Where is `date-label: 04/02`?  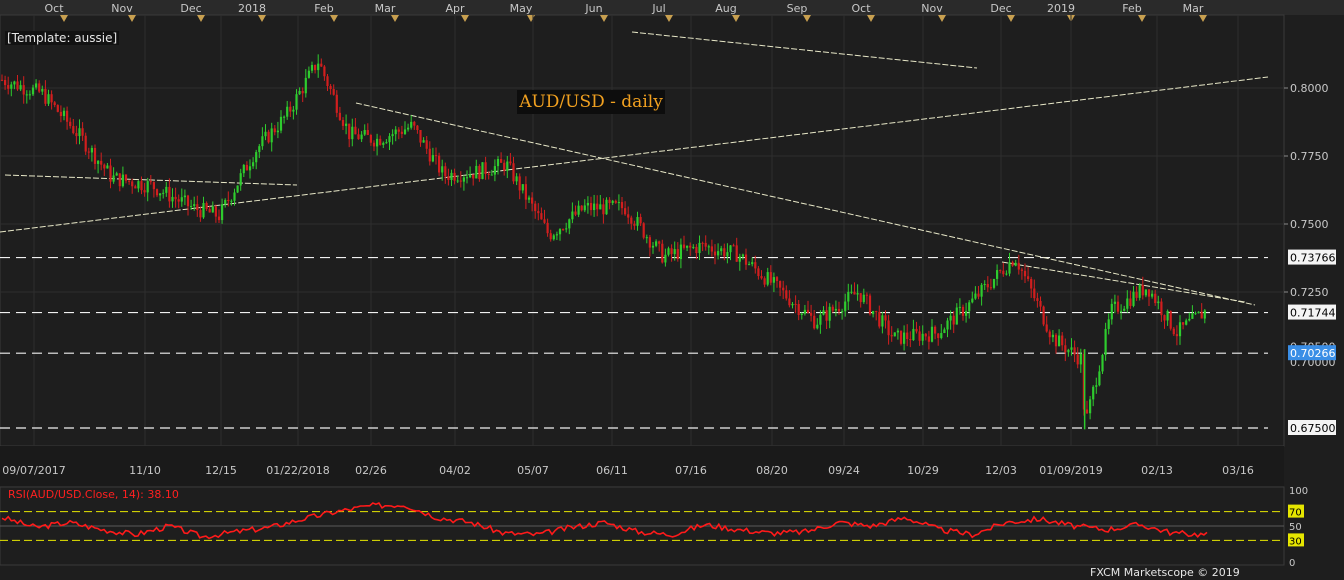 date-label: 04/02 is located at coordinates (455, 470).